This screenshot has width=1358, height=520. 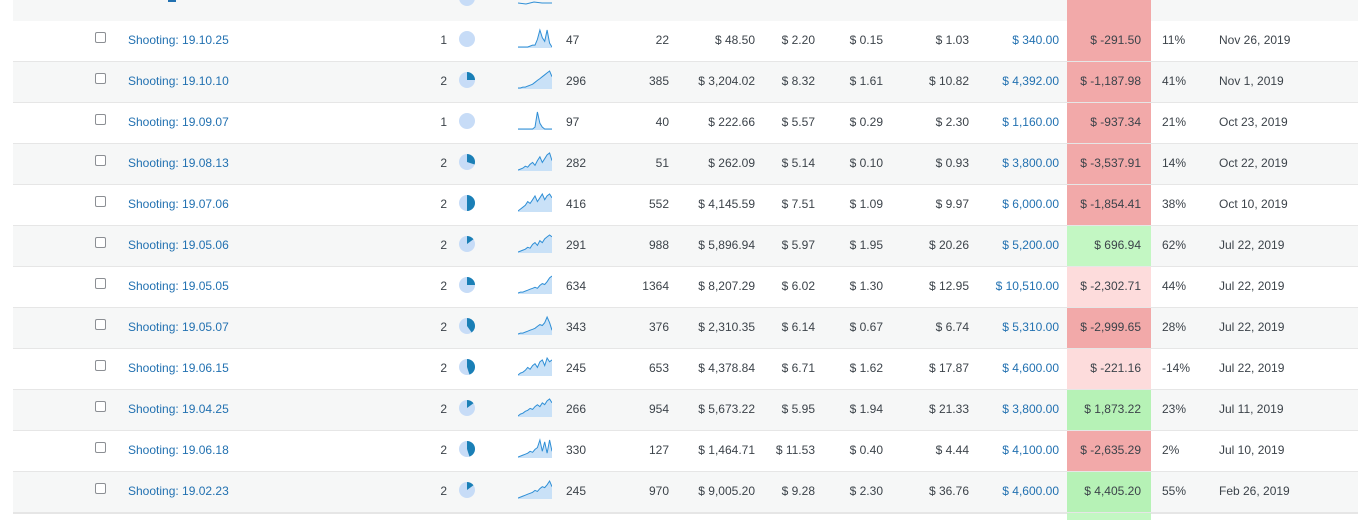 I want to click on cost-link: $ 4,392.00, so click(x=1016, y=82).